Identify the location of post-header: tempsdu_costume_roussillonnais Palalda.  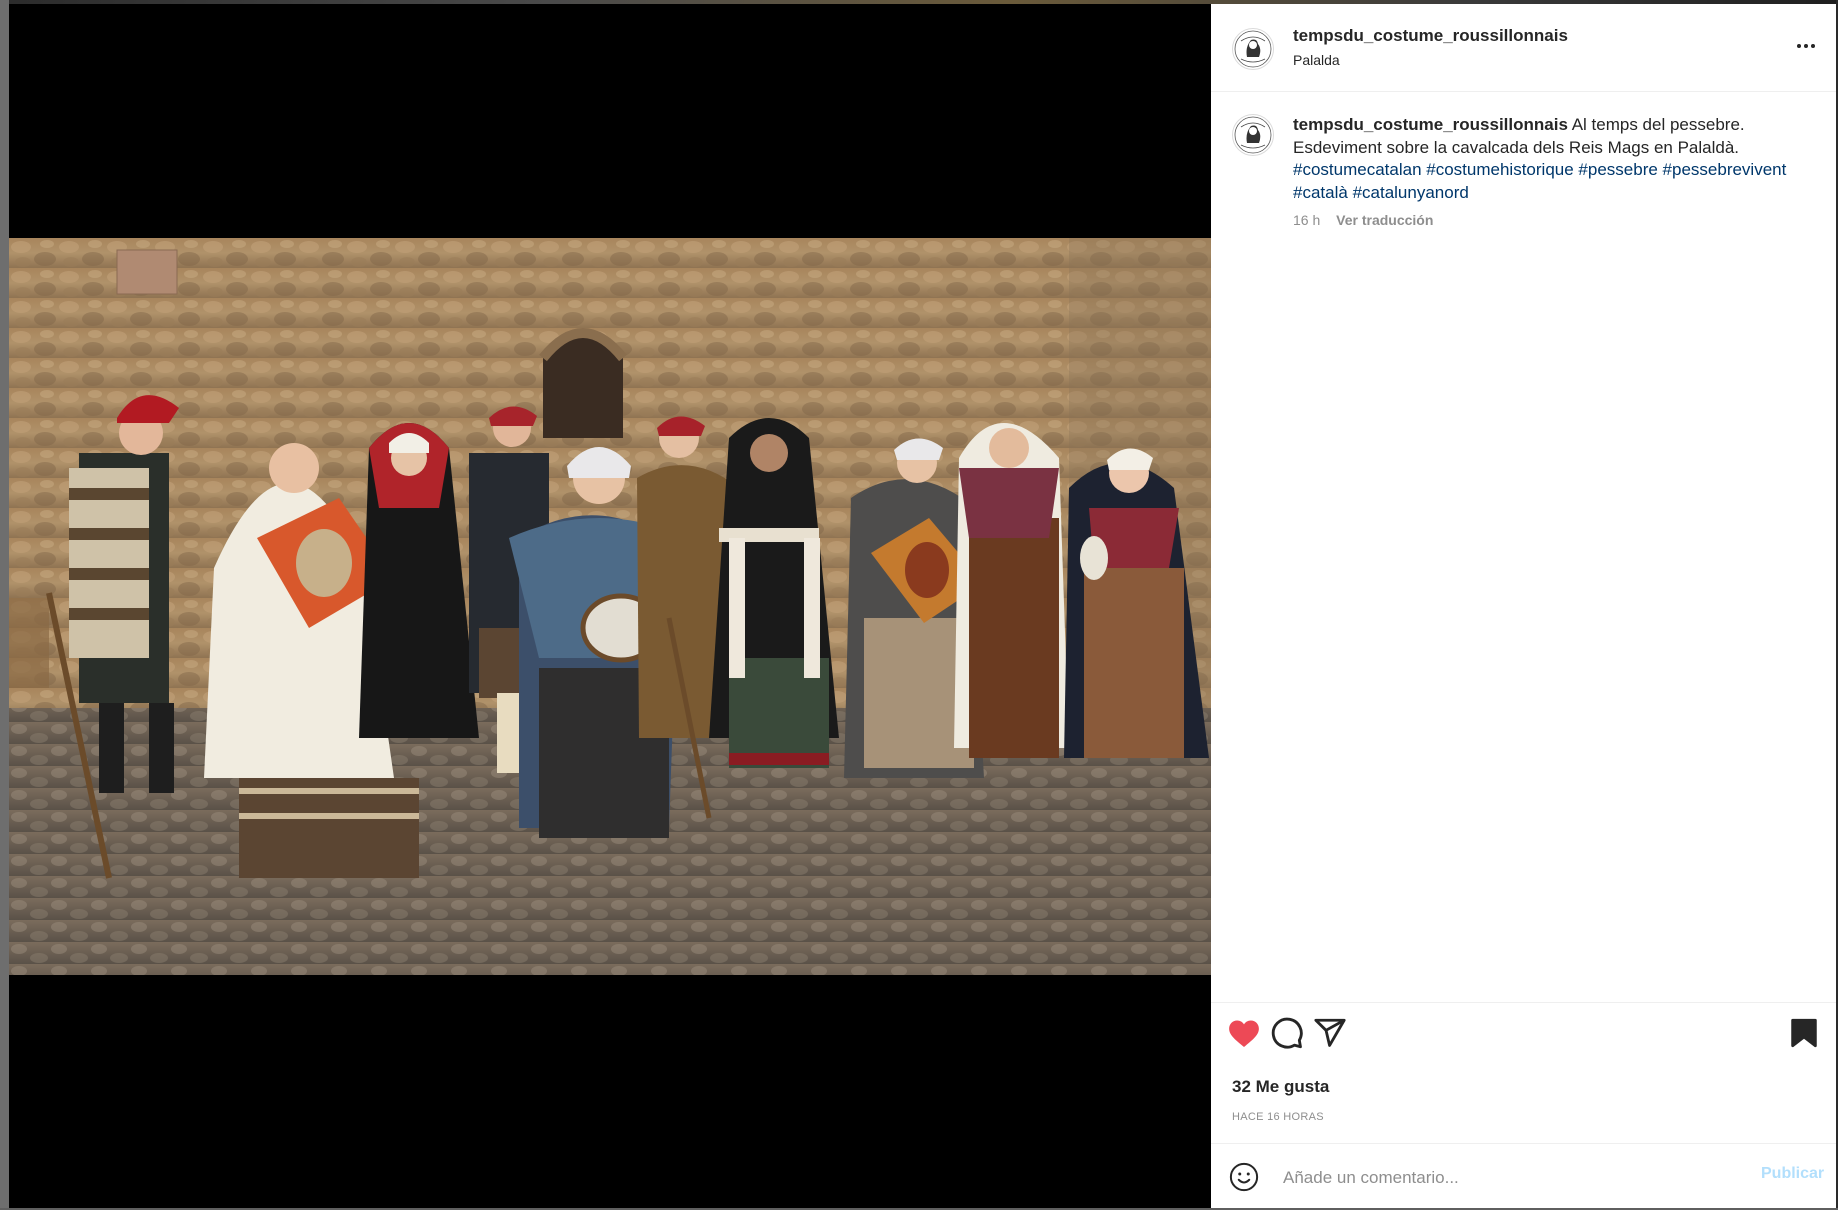
(1523, 48).